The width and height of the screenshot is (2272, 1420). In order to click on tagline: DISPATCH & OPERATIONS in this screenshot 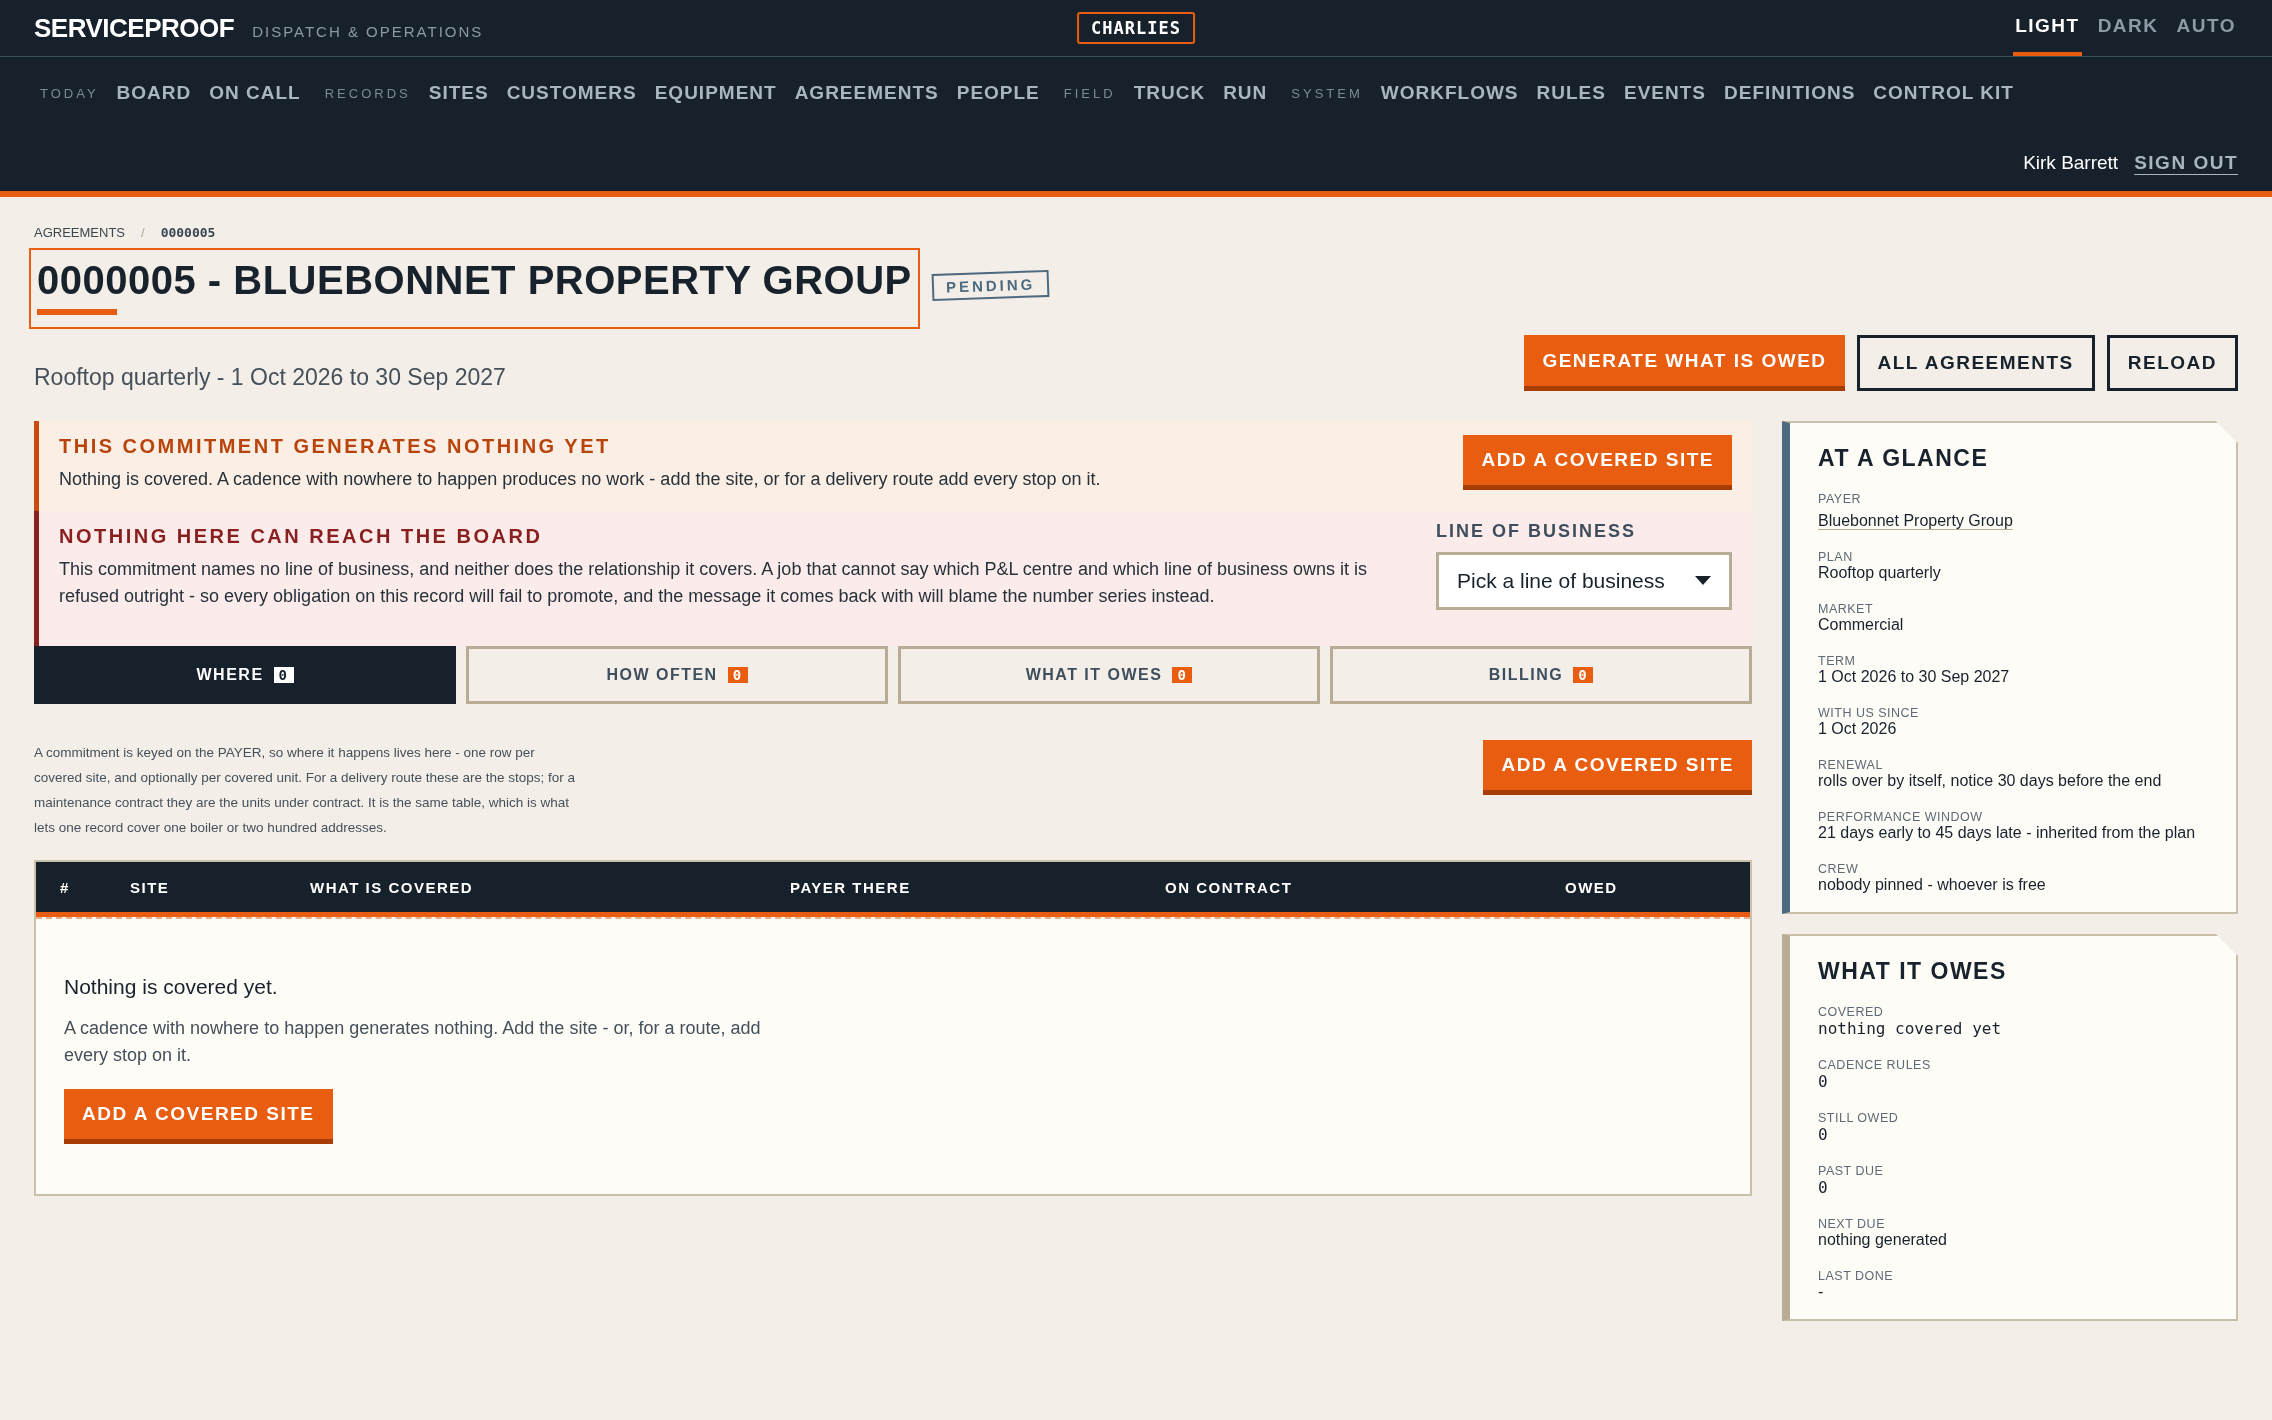, I will do `click(368, 31)`.